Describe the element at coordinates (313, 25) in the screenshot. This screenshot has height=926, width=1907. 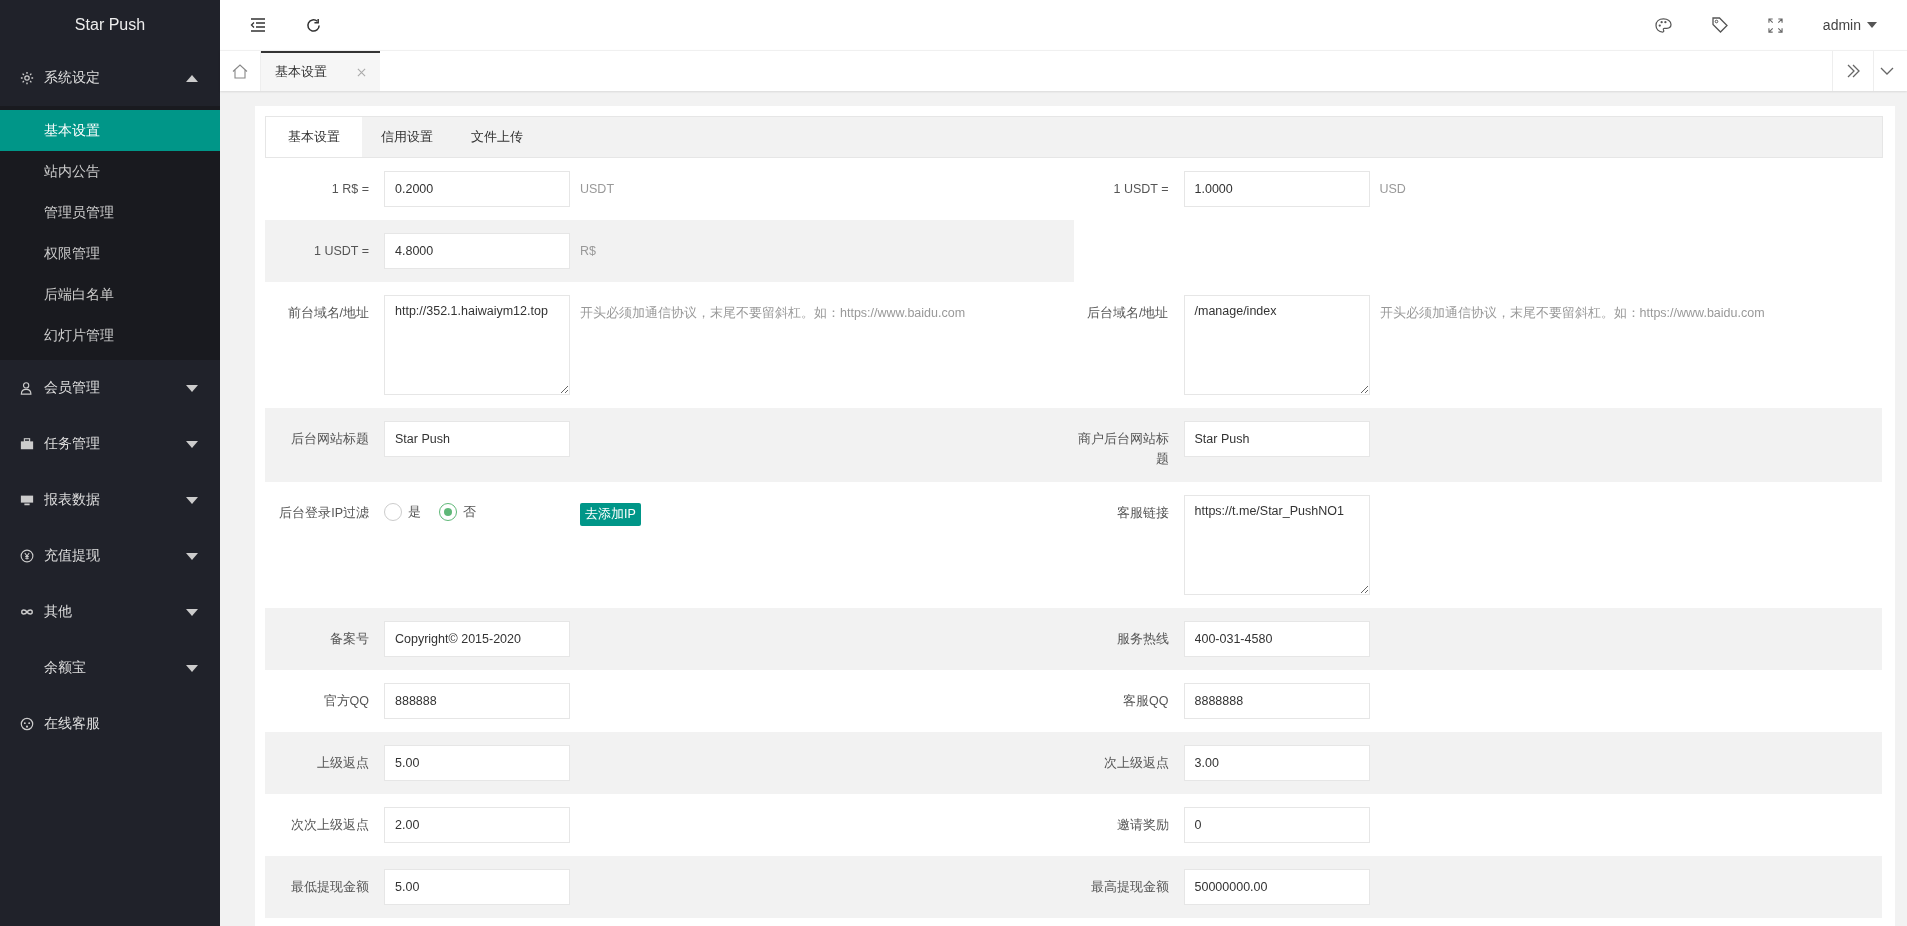
I see `refresh-icon` at that location.